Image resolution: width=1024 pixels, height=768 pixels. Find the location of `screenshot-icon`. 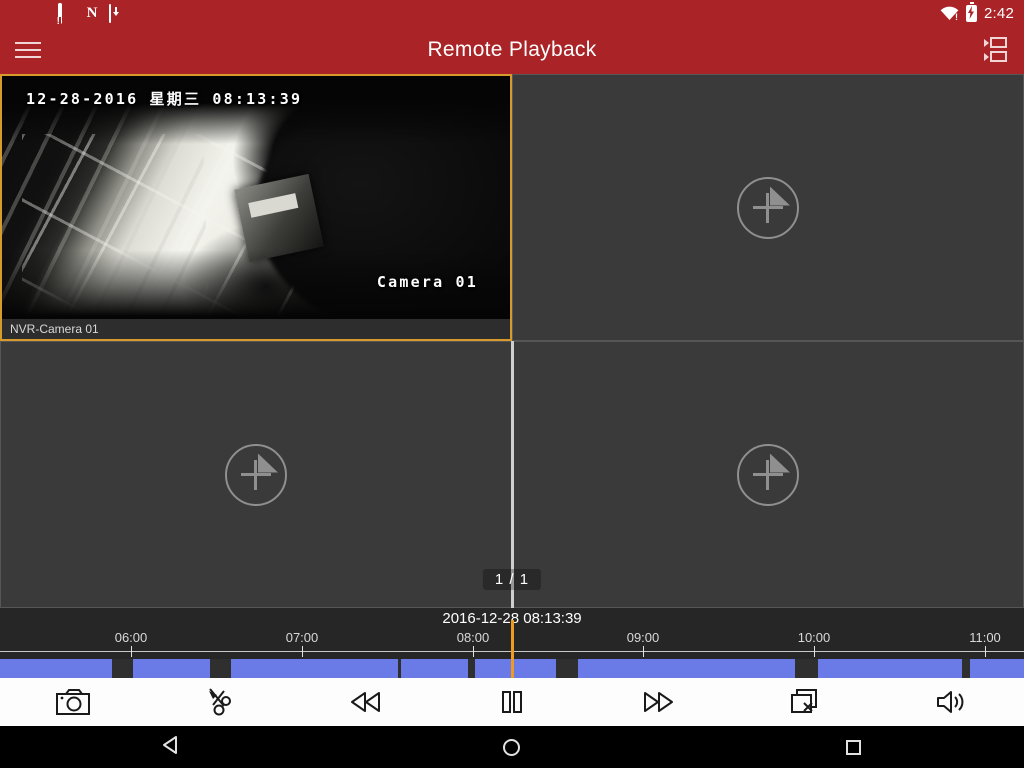

screenshot-icon is located at coordinates (66, 13).